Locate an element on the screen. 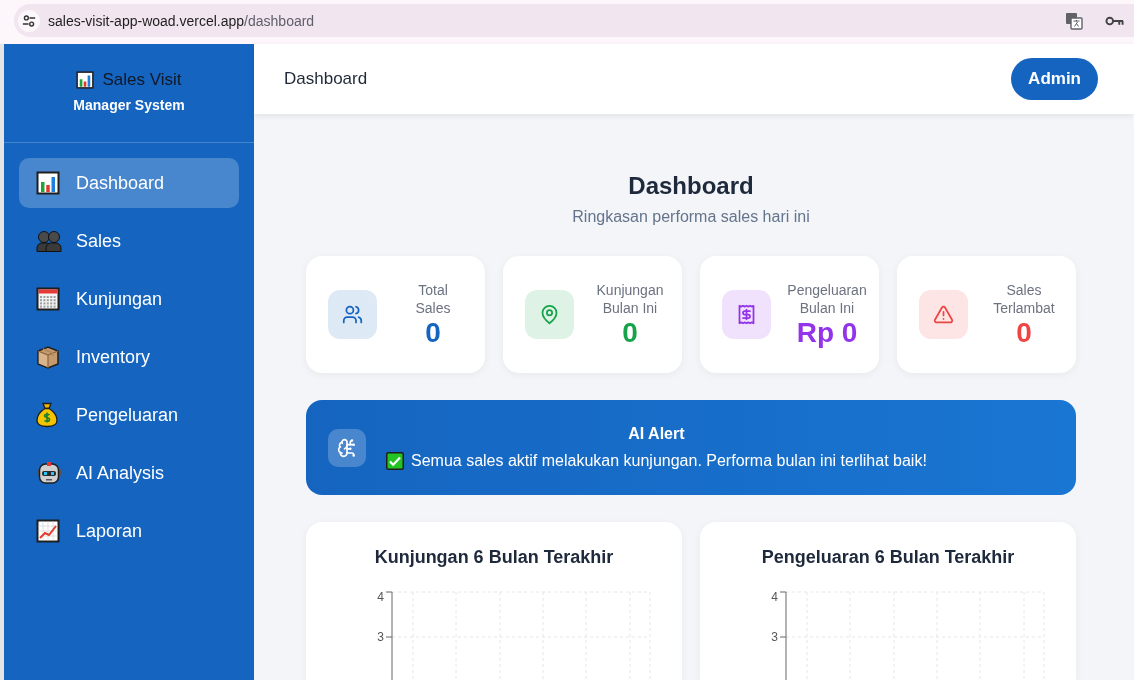 The image size is (1134, 680). check-icon is located at coordinates (395, 460).